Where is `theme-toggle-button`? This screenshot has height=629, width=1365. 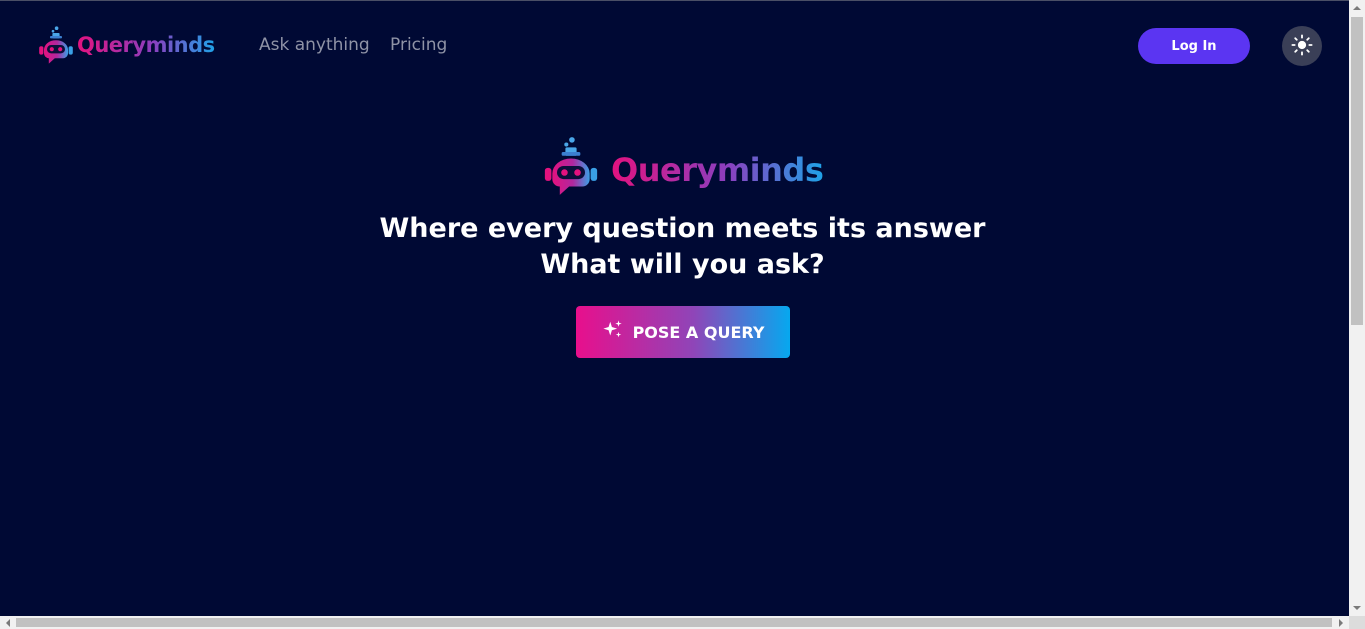
theme-toggle-button is located at coordinates (1302, 46).